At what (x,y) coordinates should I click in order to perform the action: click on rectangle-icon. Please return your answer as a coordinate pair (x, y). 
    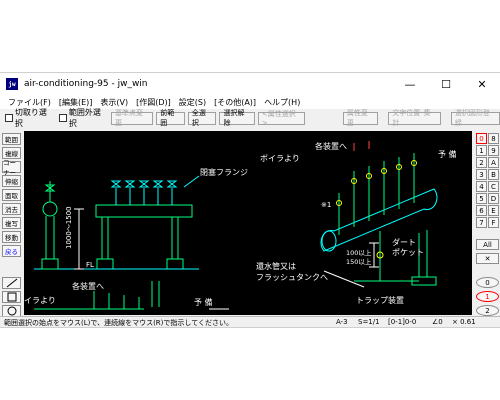
    Looking at the image, I should click on (11, 297).